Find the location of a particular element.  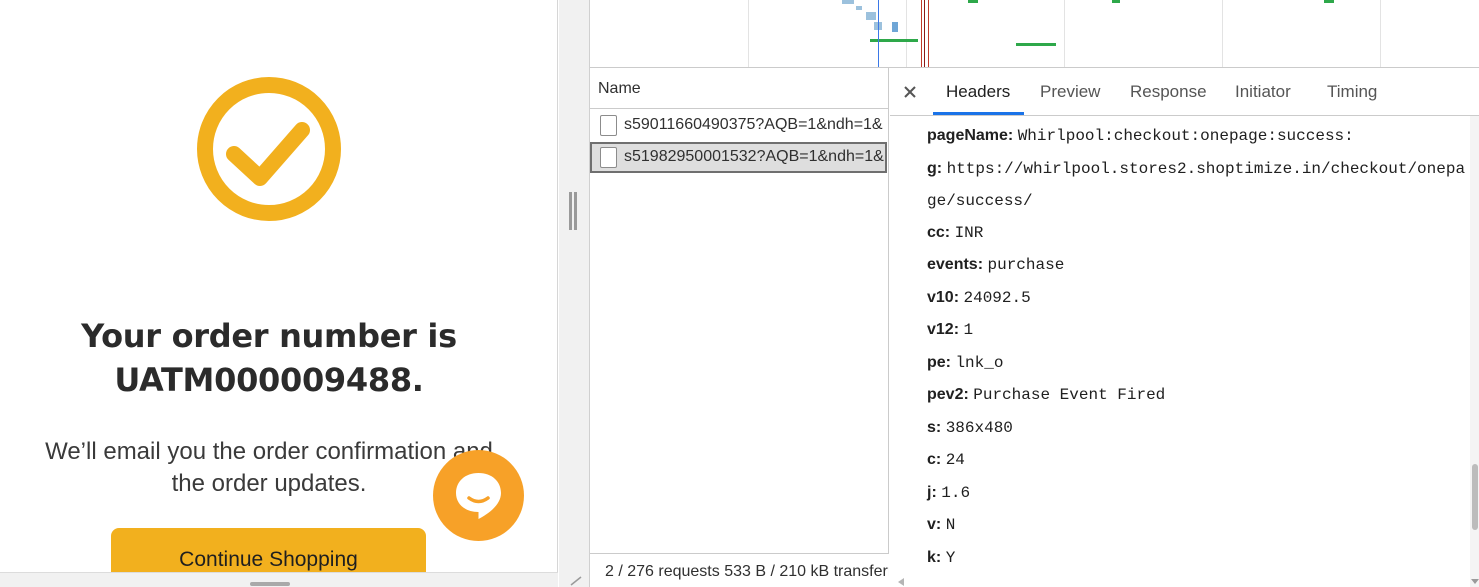

param-value: 386x480 is located at coordinates (979, 427).